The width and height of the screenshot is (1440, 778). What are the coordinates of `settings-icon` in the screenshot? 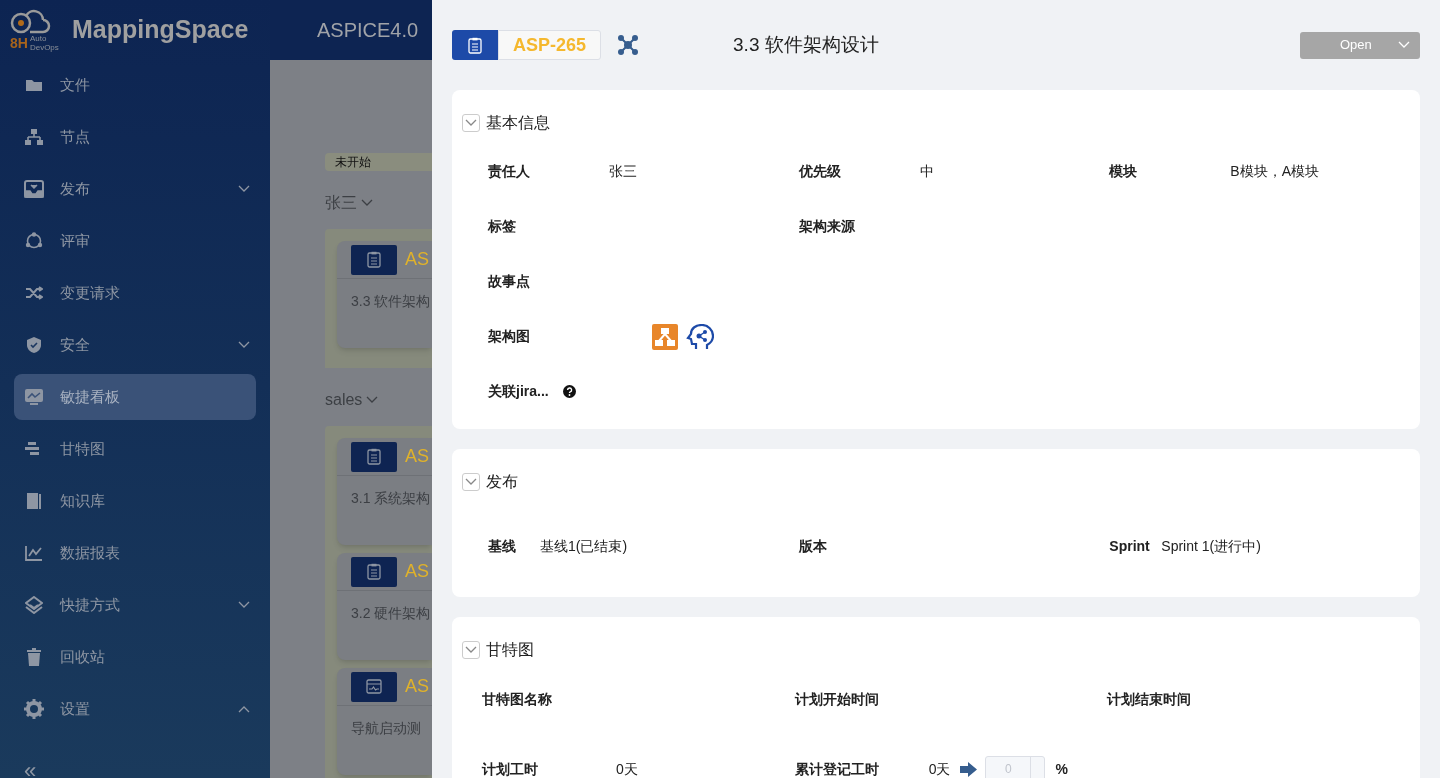 It's located at (34, 709).